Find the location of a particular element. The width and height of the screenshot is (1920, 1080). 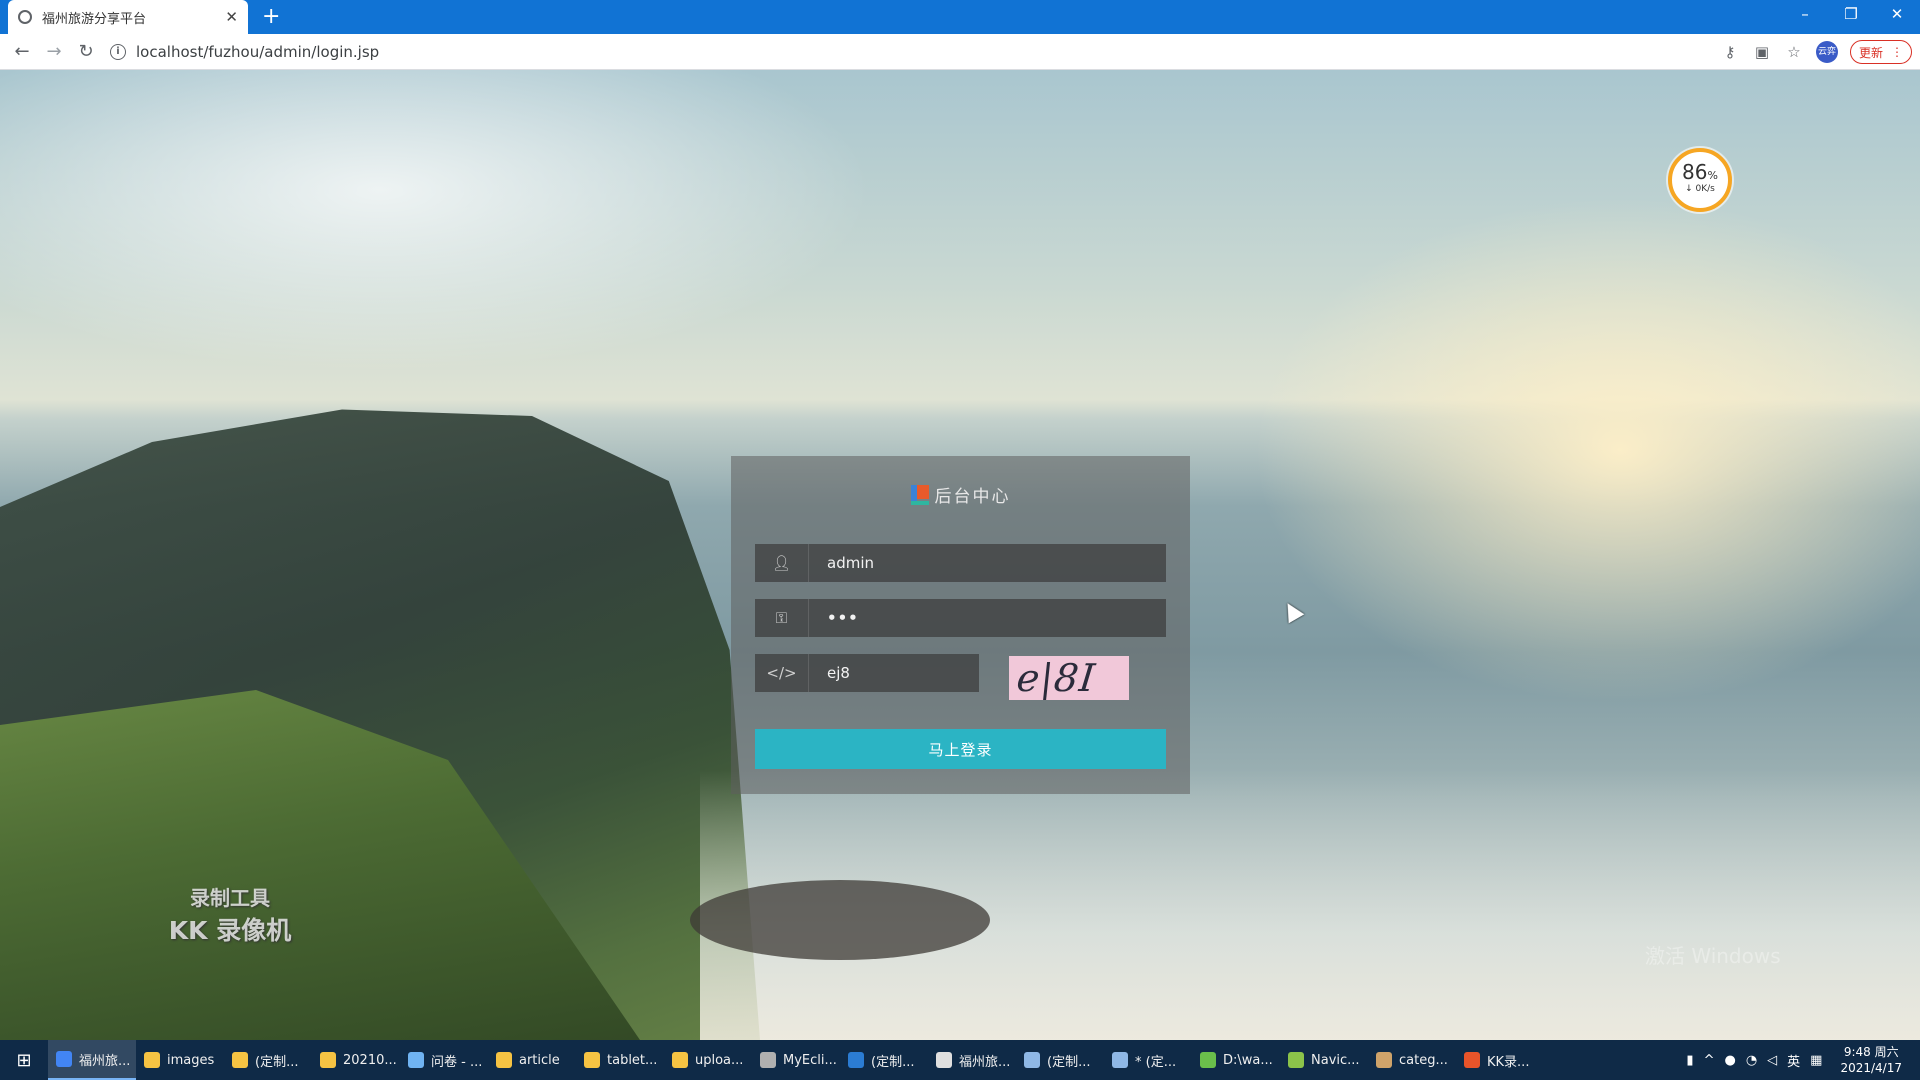

site-info-icon: i is located at coordinates (118, 52).